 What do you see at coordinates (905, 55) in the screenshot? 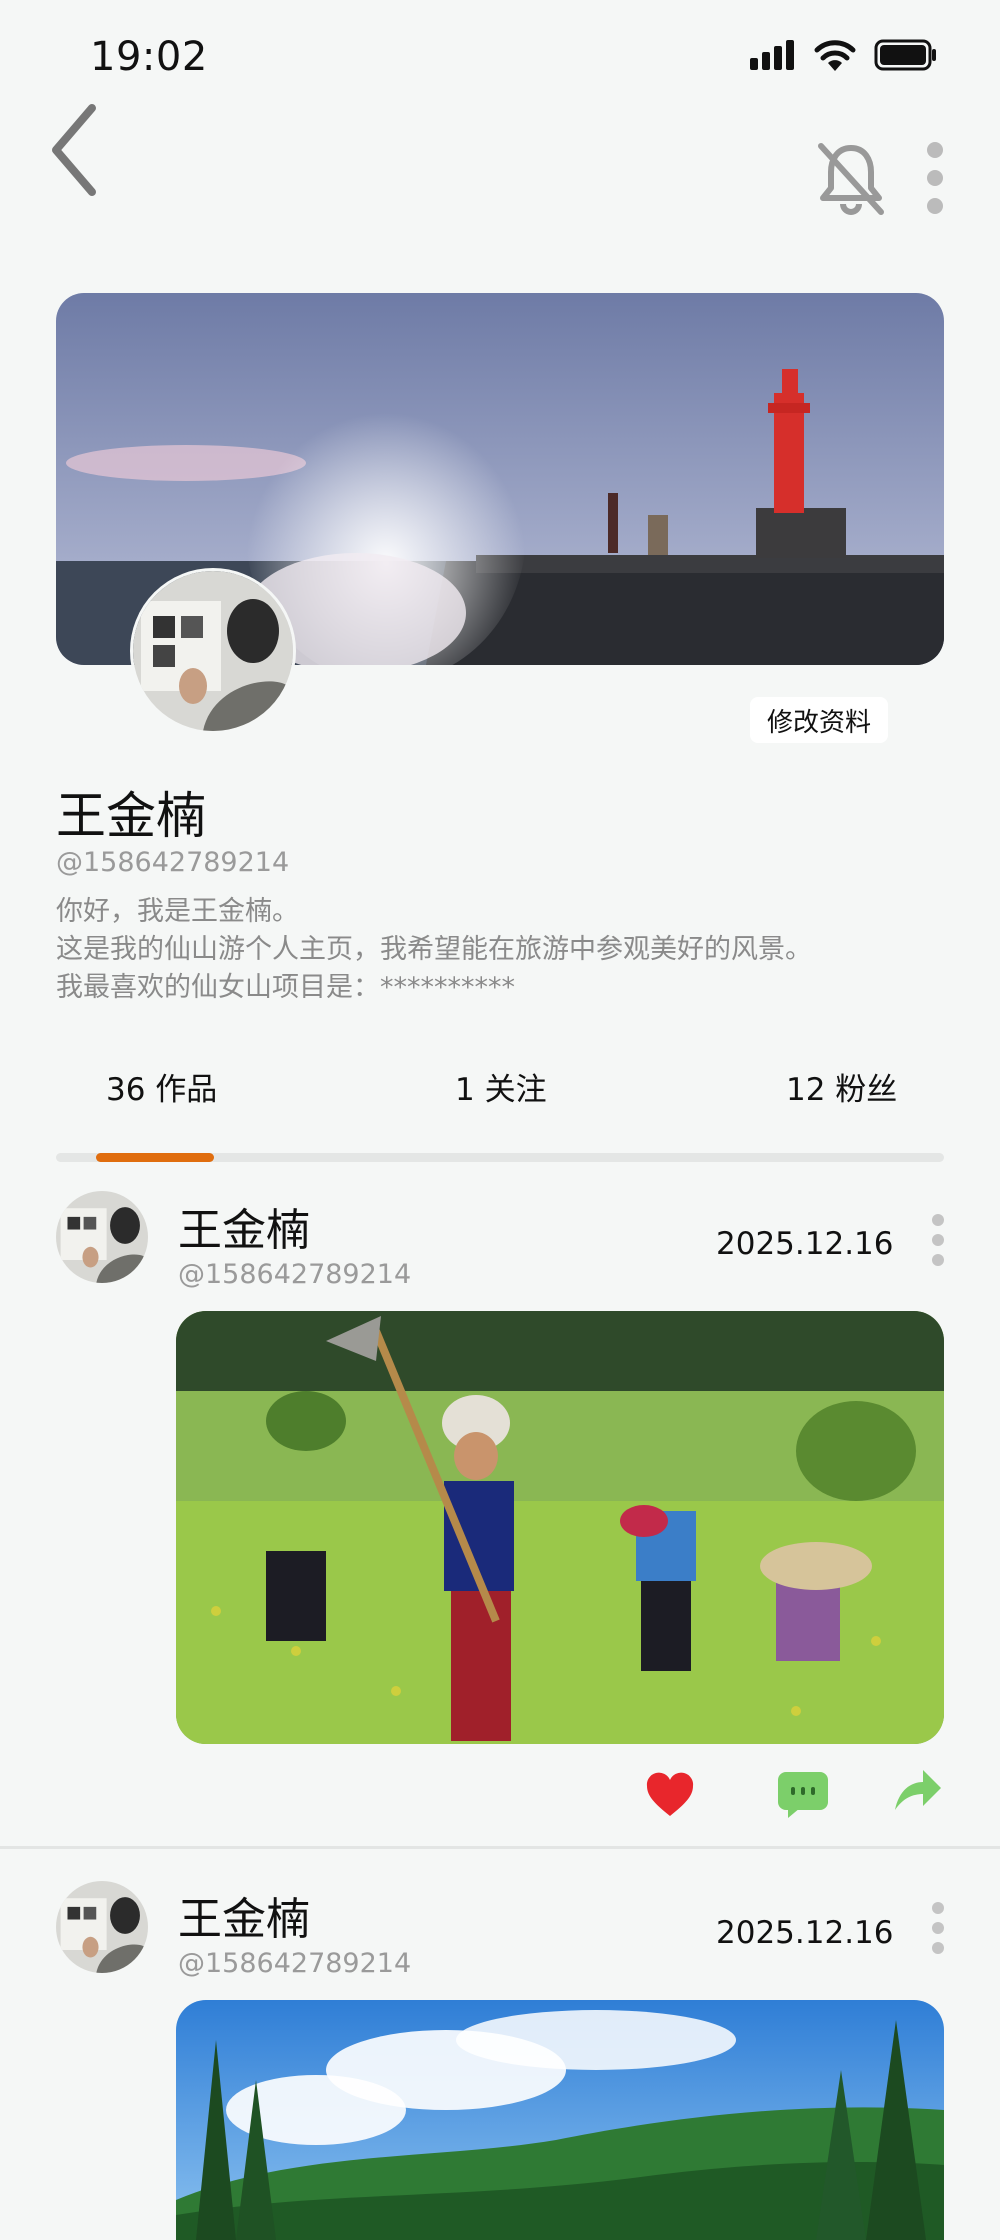
I see `battery-icon` at bounding box center [905, 55].